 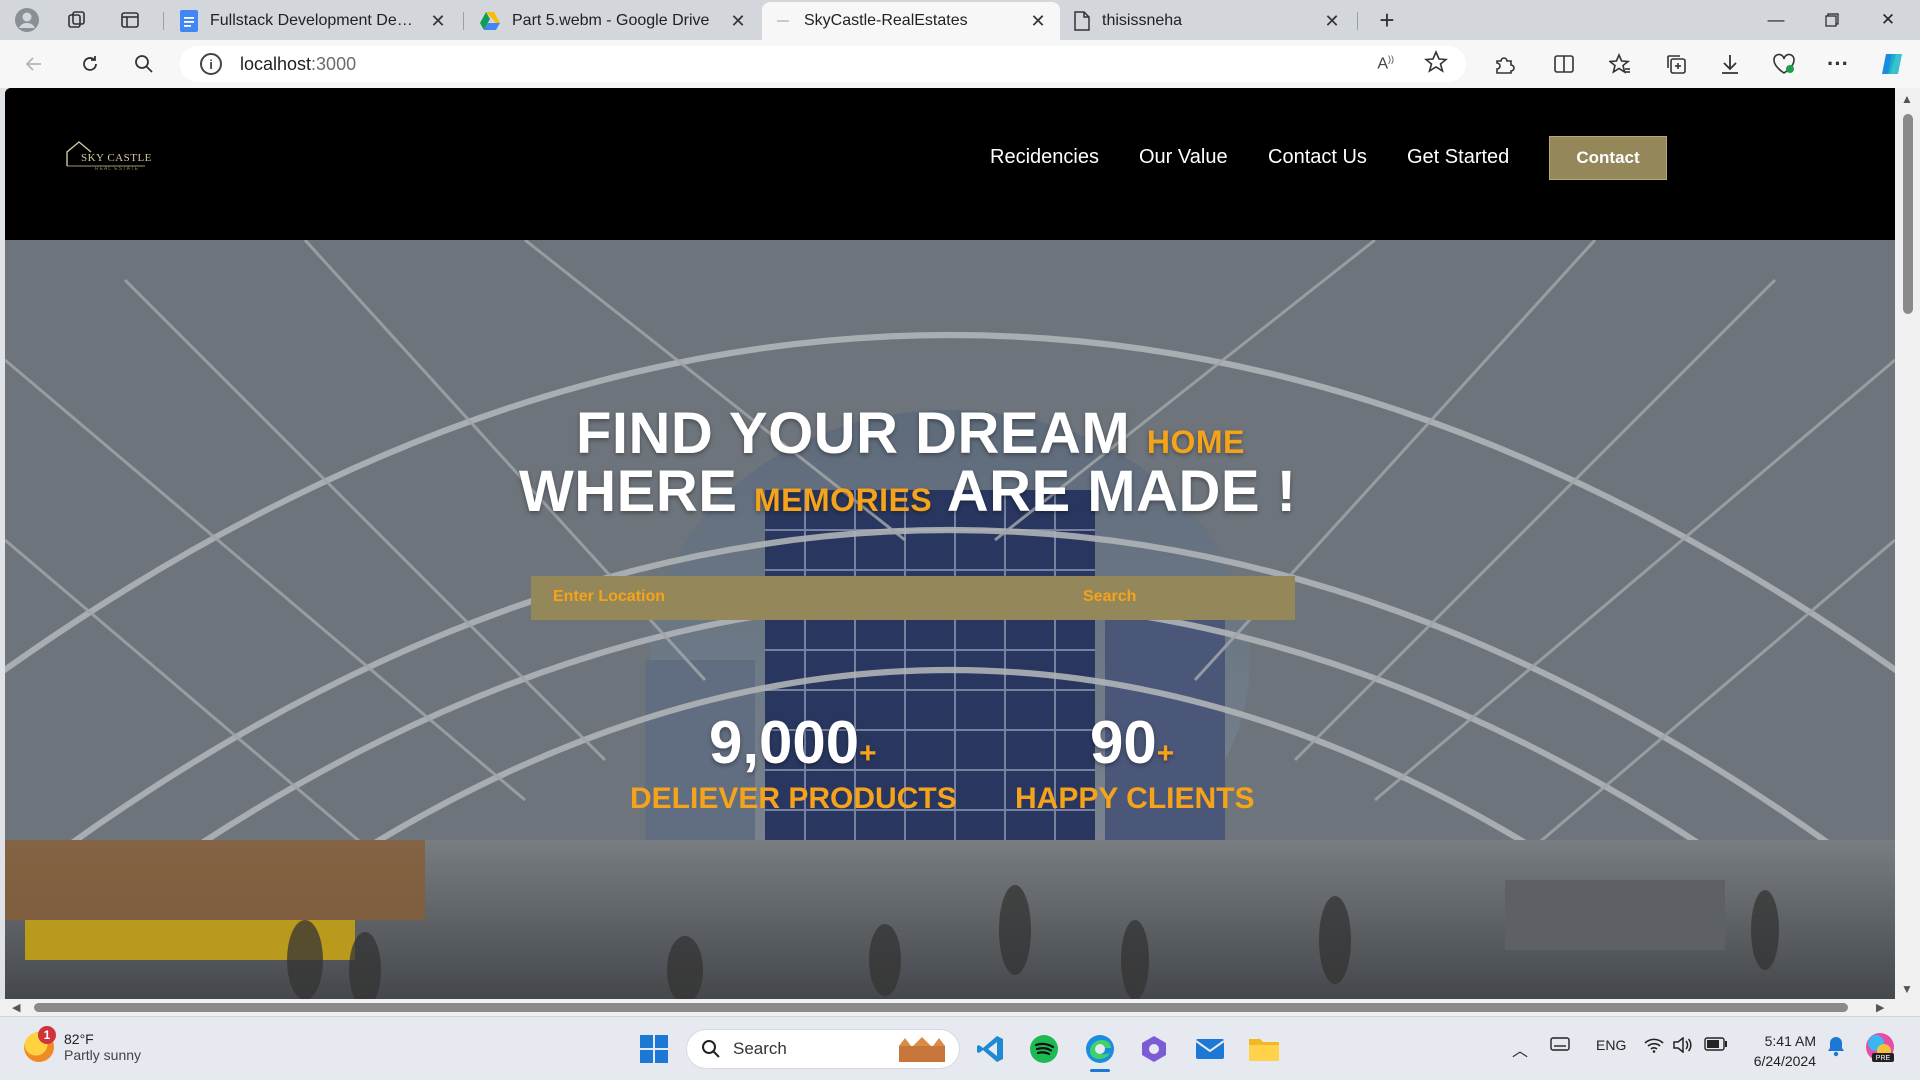 I want to click on weather-sun-icon: 1, so click(x=40, y=1044).